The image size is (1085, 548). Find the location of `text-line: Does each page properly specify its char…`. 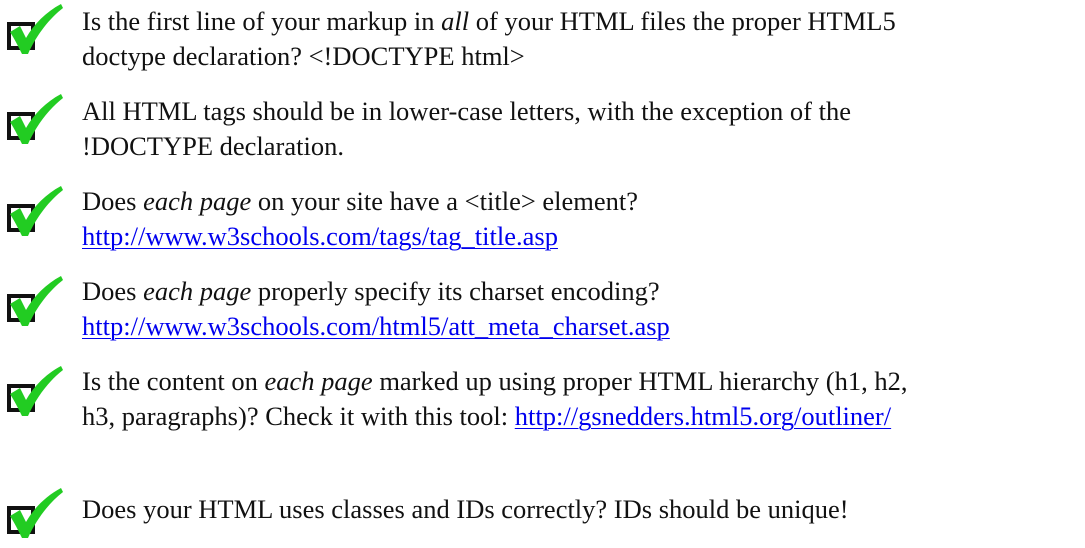

text-line: Does each page properly specify its char… is located at coordinates (582, 291).